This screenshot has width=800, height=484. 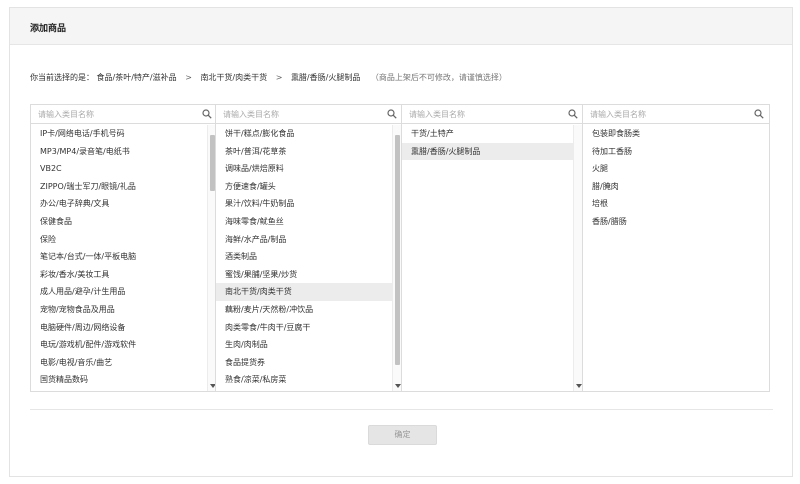 What do you see at coordinates (62, 77) in the screenshot?
I see `selection-label: 你当前选择的是：` at bounding box center [62, 77].